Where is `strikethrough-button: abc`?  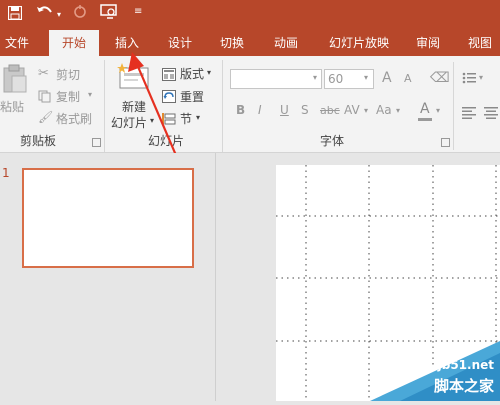
strikethrough-button: abc is located at coordinates (330, 110).